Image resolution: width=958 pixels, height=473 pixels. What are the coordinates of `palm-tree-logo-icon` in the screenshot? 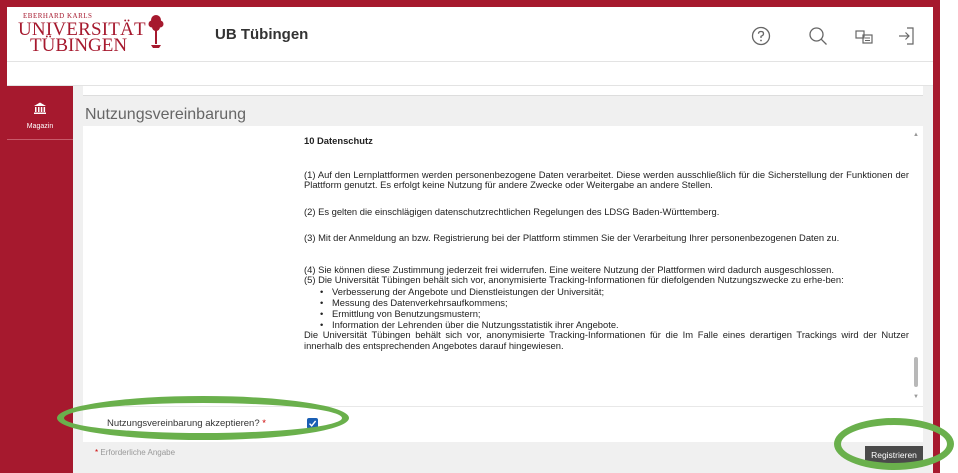 It's located at (156, 31).